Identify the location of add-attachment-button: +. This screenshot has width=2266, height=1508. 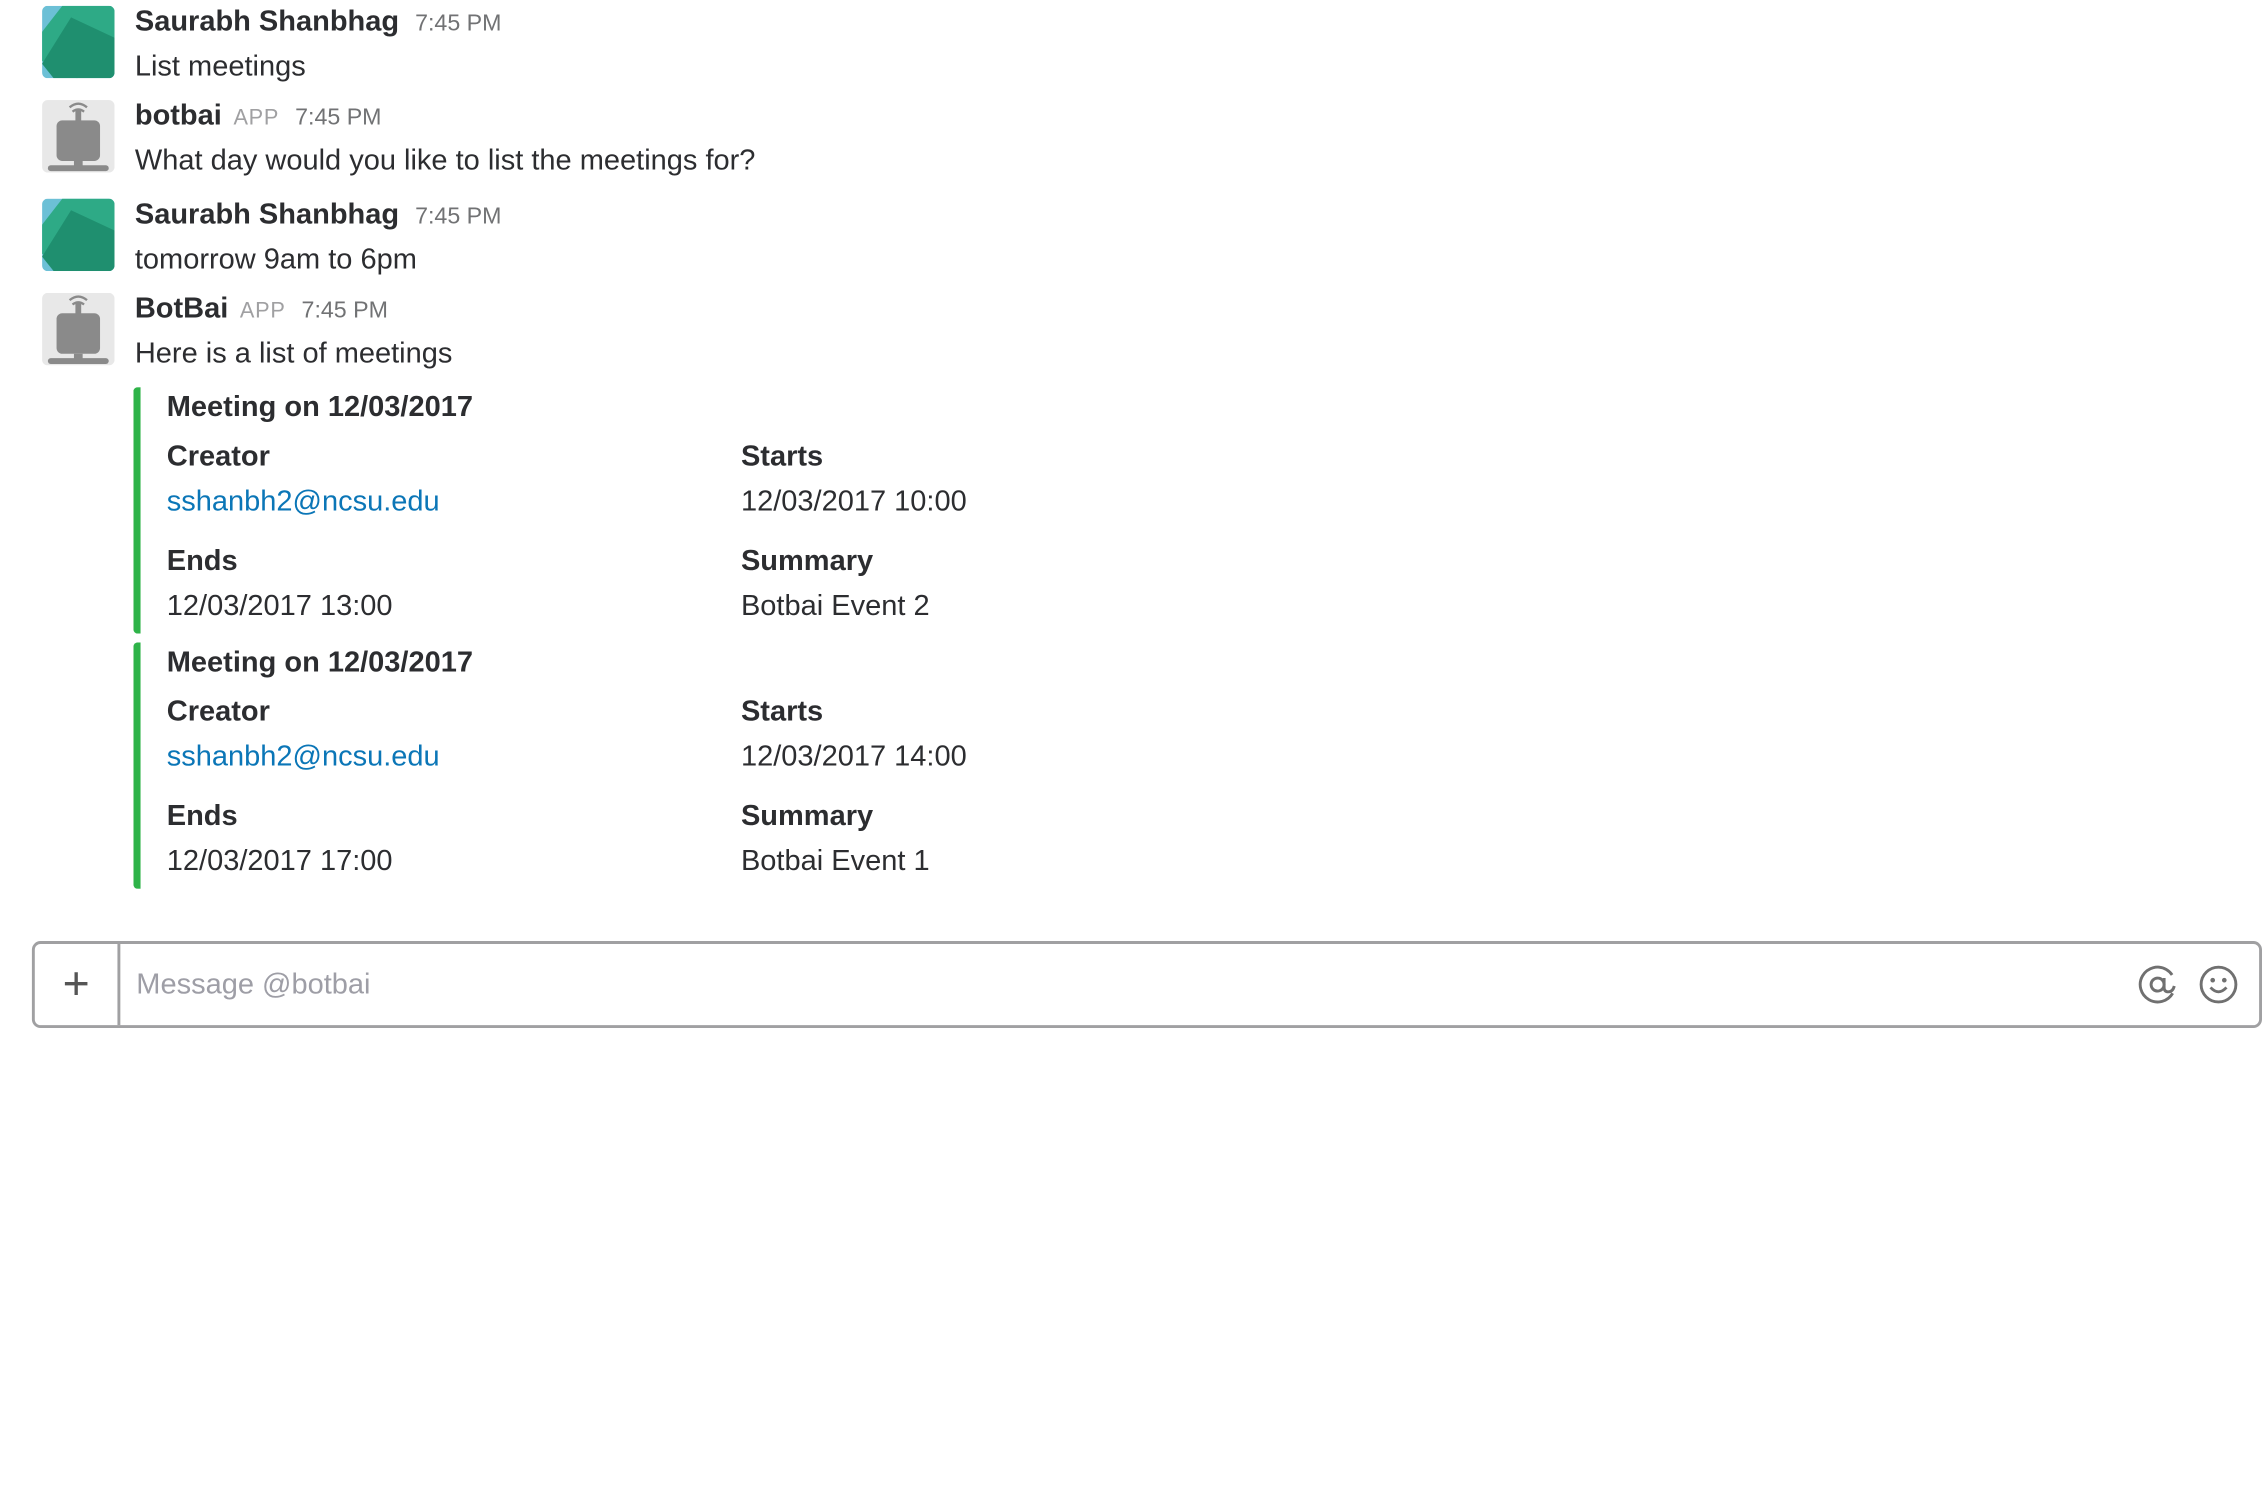
(78, 984).